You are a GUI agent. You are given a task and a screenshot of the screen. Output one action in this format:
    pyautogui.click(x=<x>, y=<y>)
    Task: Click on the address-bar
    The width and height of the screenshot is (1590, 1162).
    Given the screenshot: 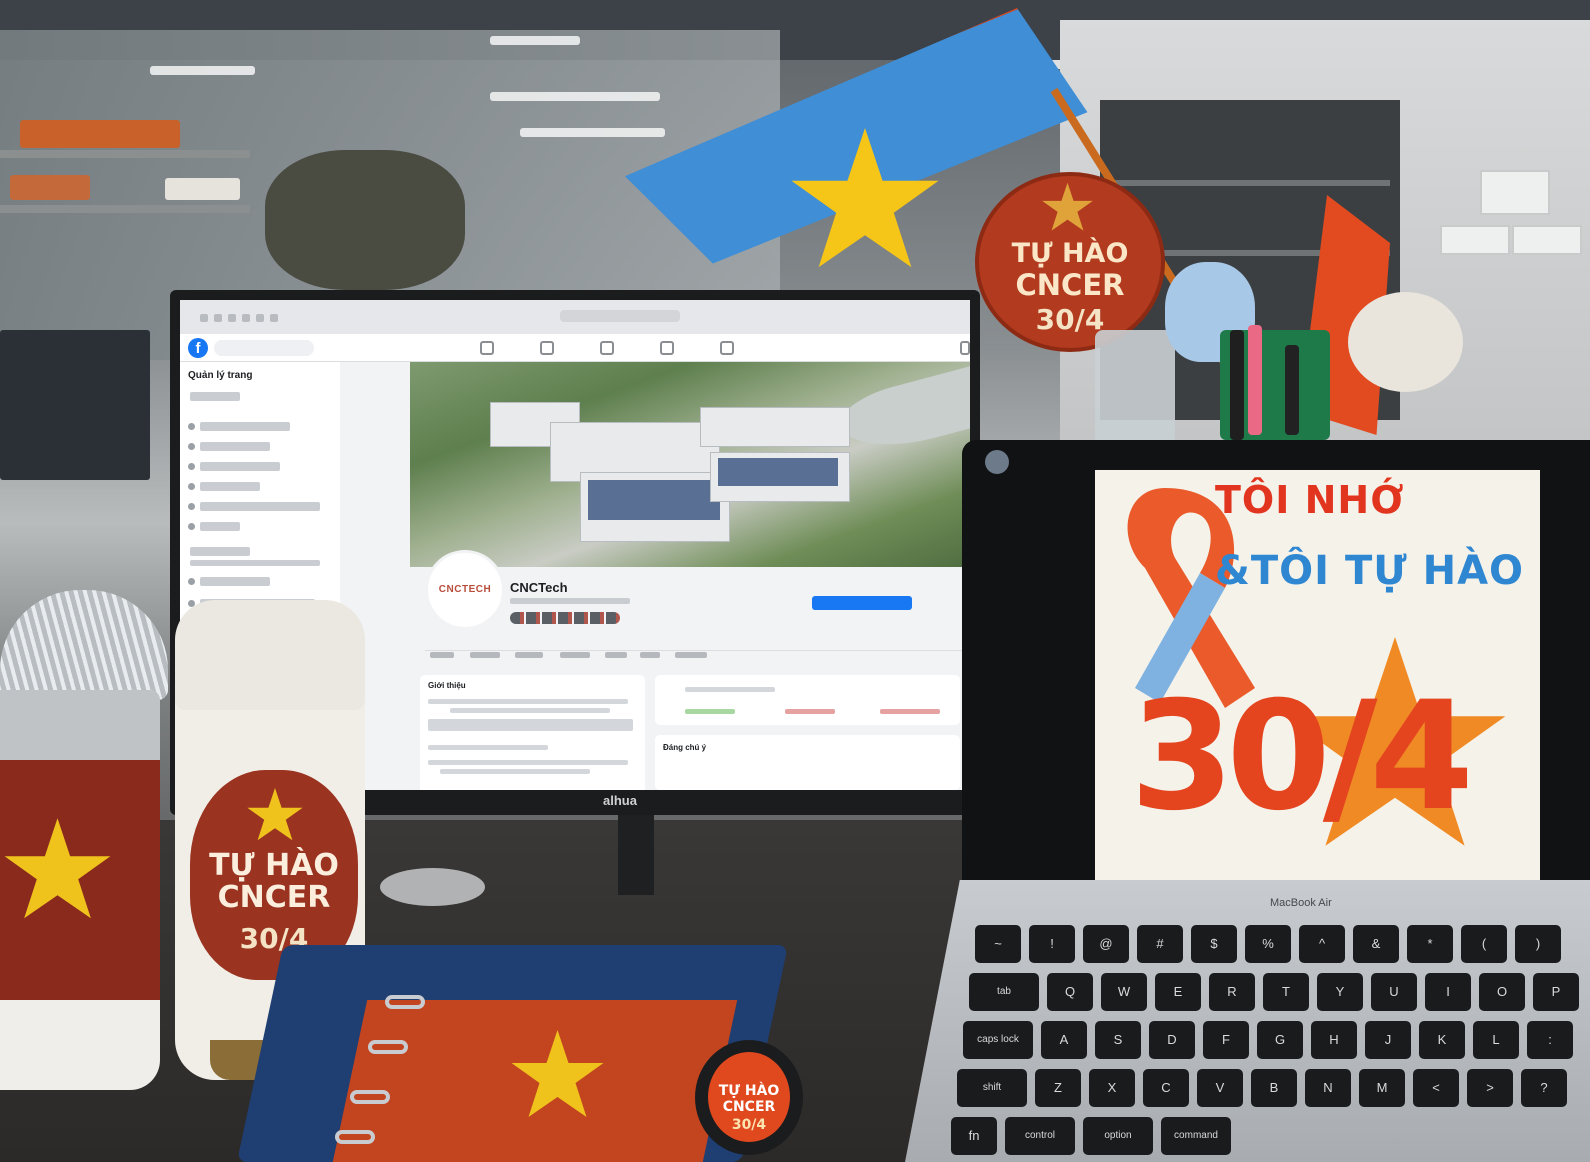 What is the action you would take?
    pyautogui.click(x=620, y=316)
    